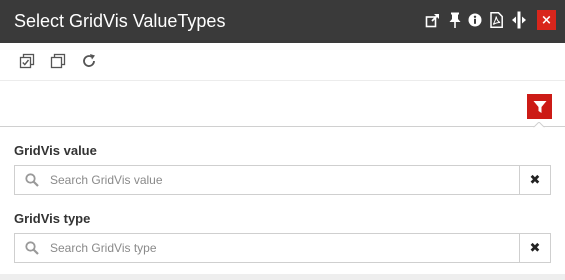  Describe the element at coordinates (282, 277) in the screenshot. I see `panel-bottom-edge` at that location.